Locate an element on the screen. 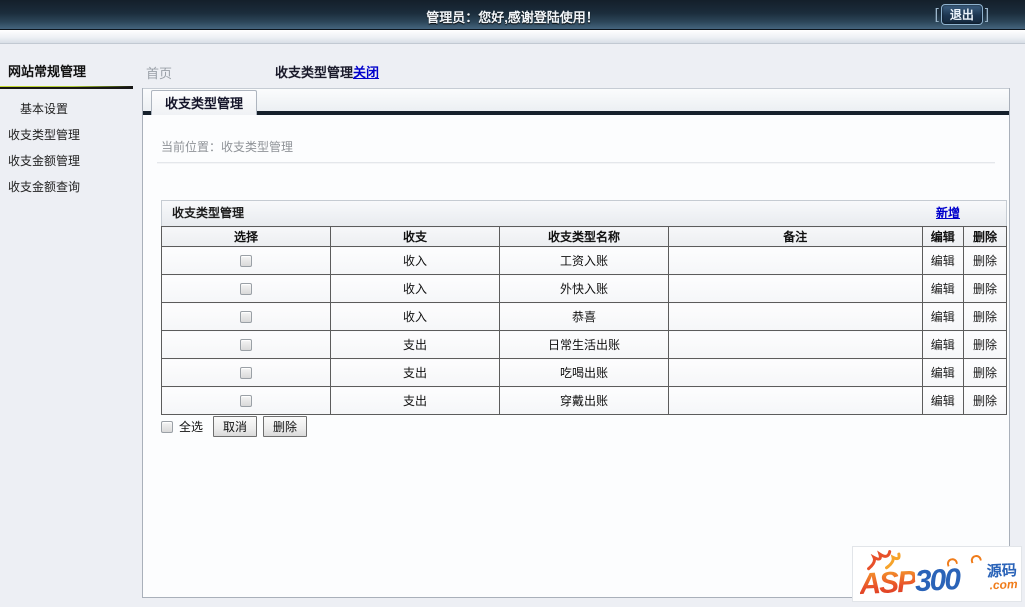 The width and height of the screenshot is (1025, 607). sidebar-item-amount-management: 收支金额管理 is located at coordinates (70, 161).